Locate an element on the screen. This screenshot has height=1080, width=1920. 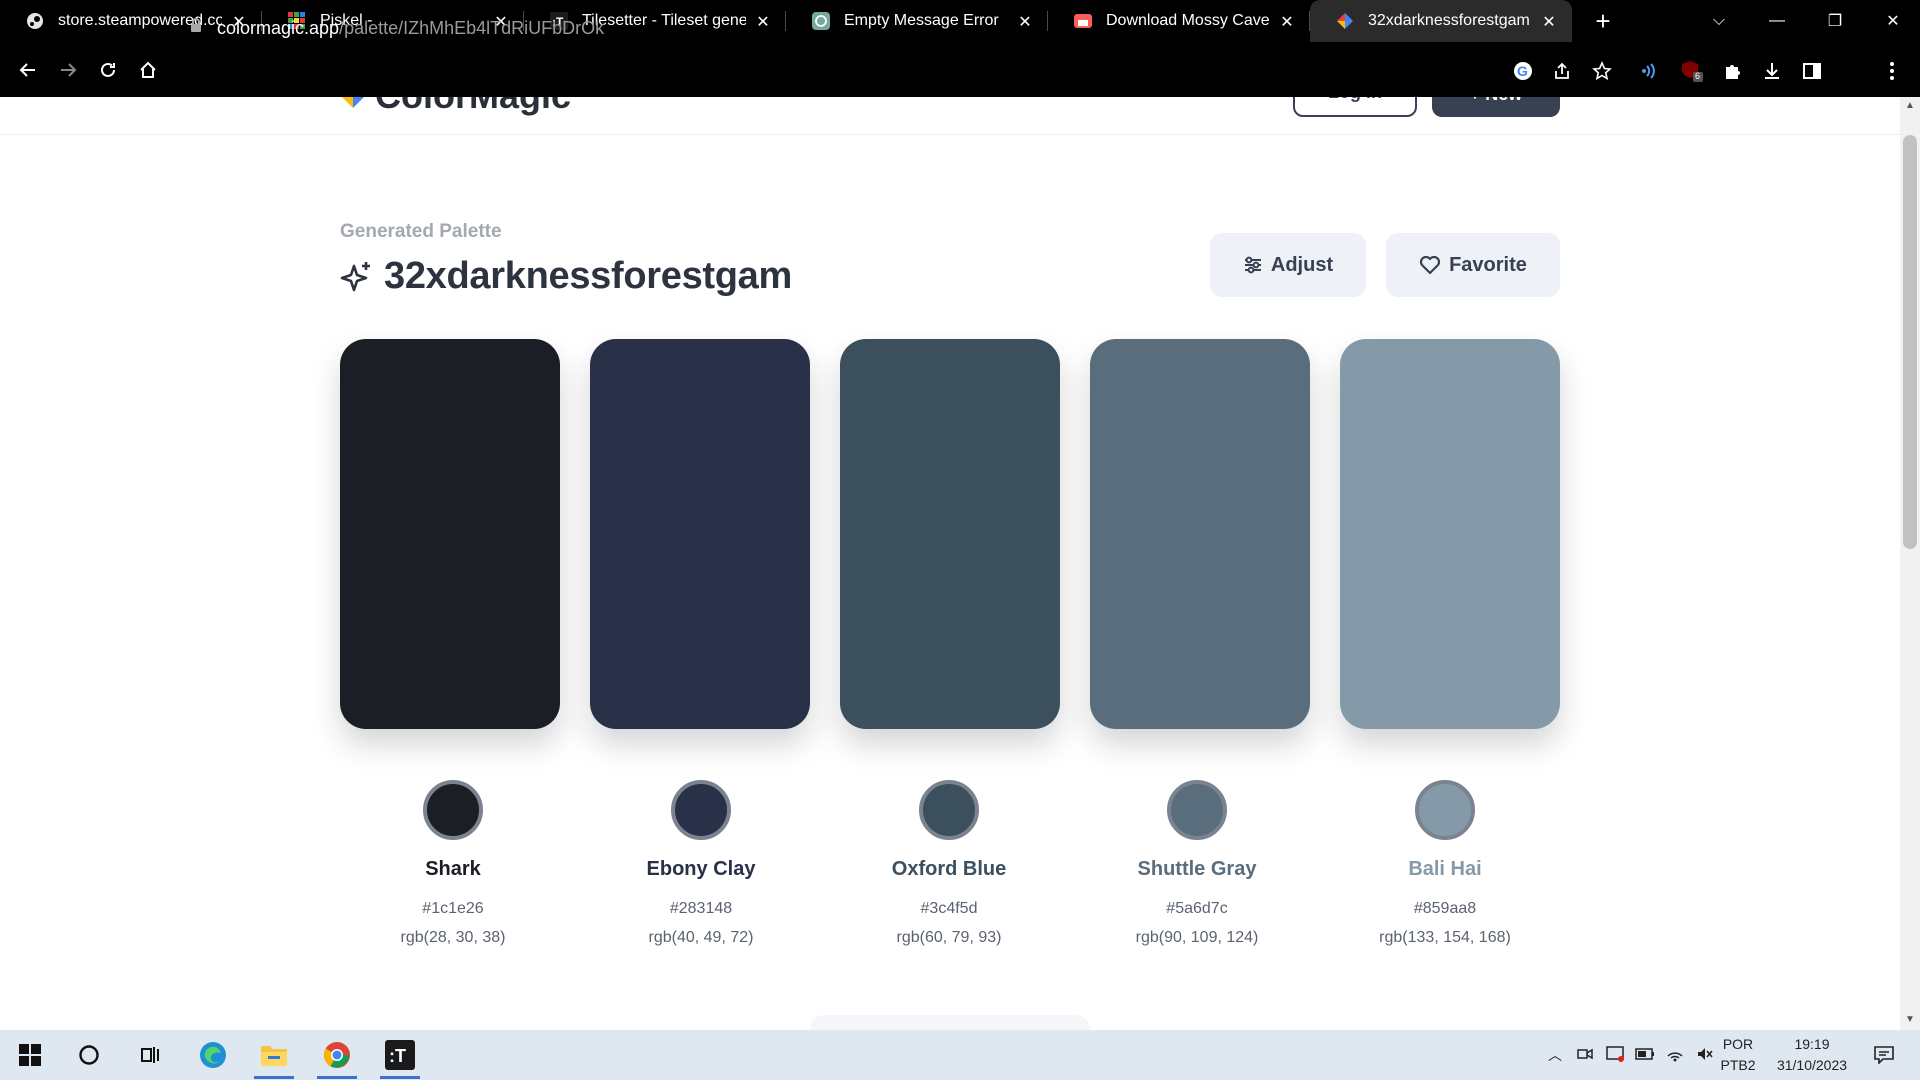
window-close-icon: ✕ is located at coordinates (1892, 21).